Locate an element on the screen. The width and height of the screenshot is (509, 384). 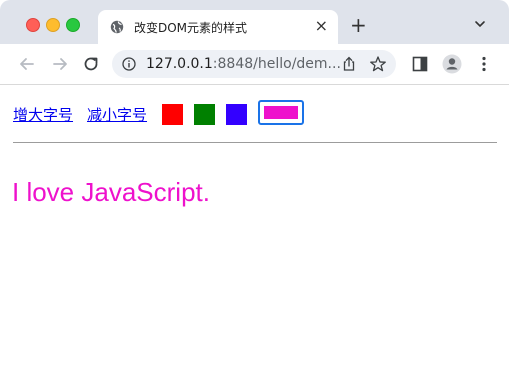
minimize-window-button is located at coordinates (53, 25).